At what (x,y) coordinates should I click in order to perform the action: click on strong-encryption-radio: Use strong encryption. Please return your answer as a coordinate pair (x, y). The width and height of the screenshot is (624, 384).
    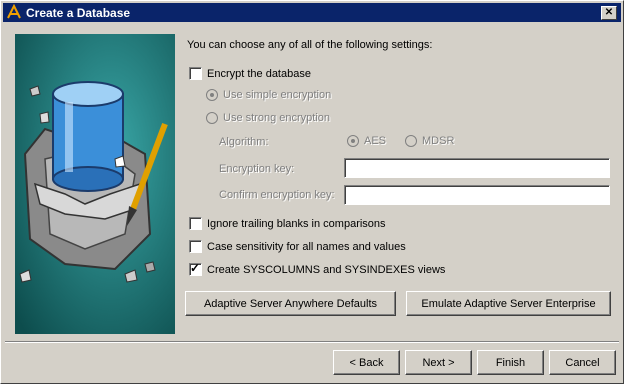
    Looking at the image, I should click on (268, 118).